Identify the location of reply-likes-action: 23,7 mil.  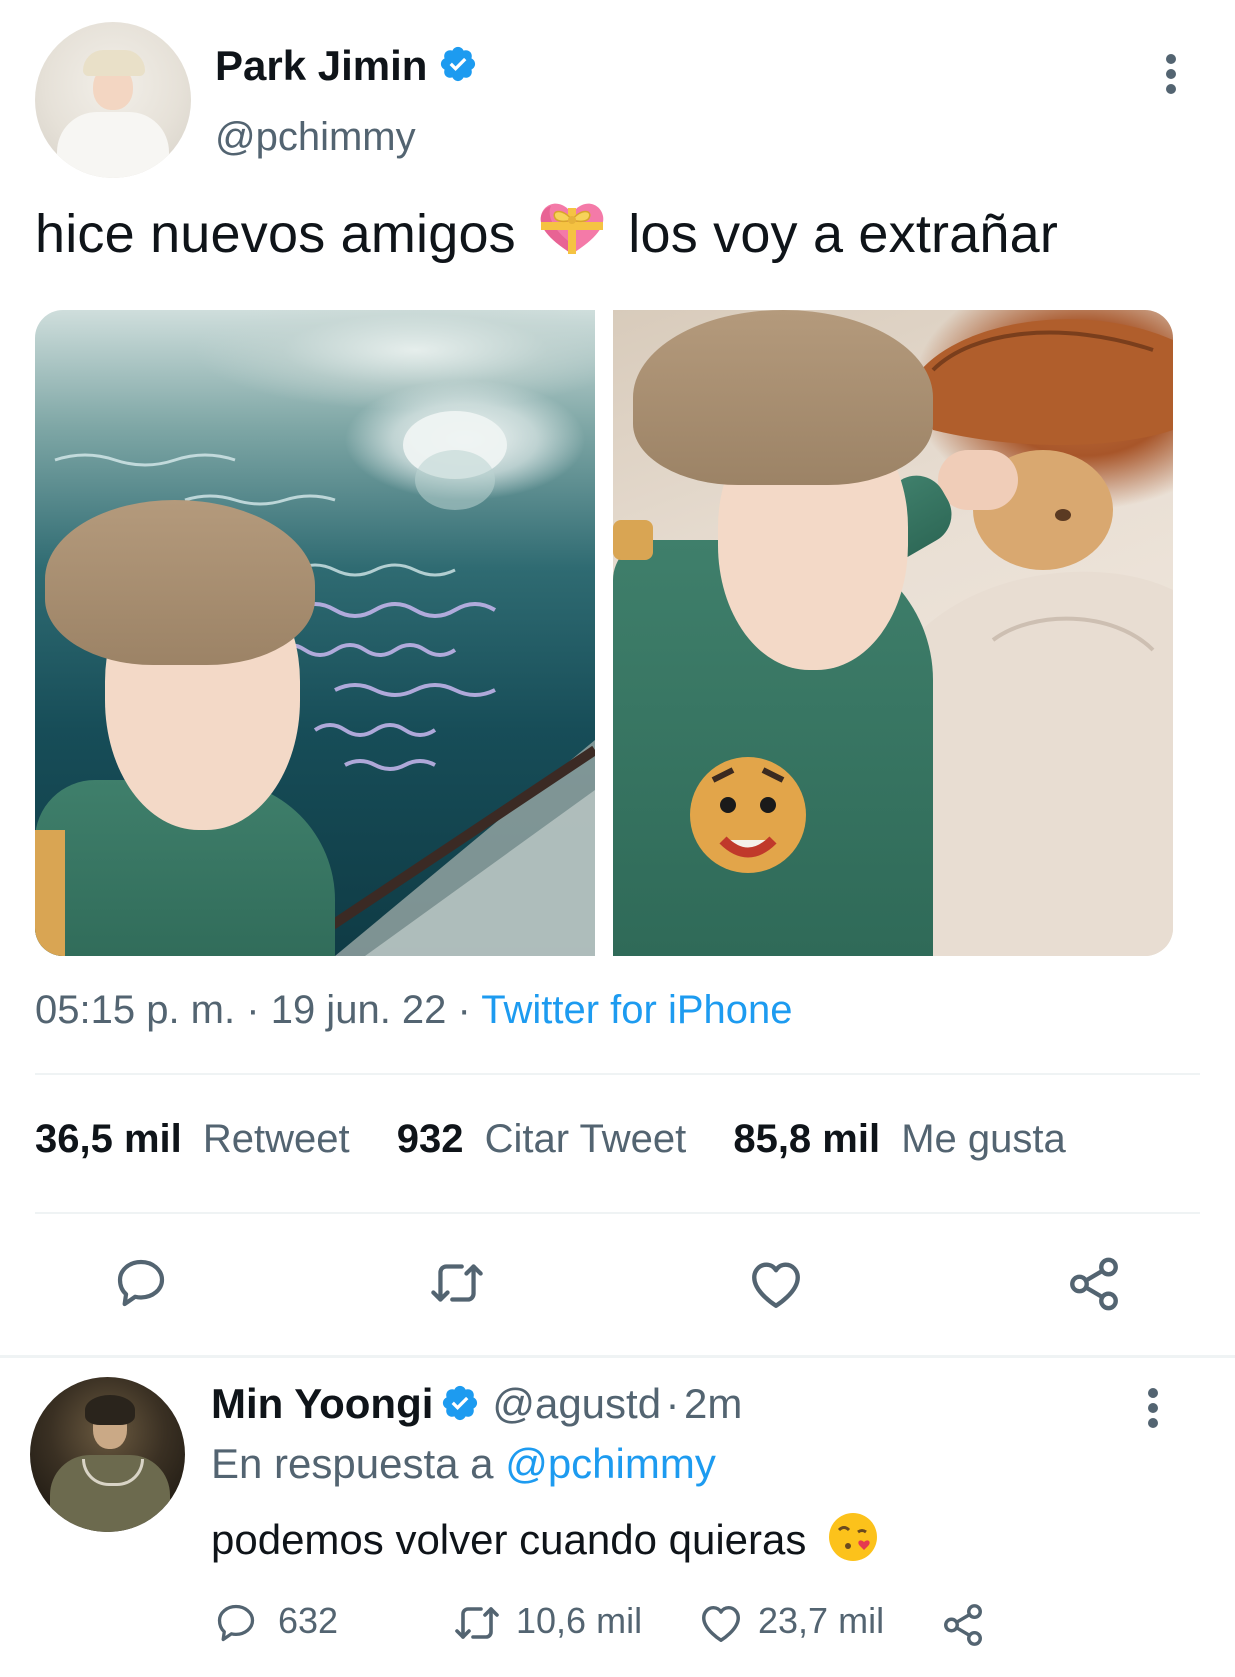
(791, 1622).